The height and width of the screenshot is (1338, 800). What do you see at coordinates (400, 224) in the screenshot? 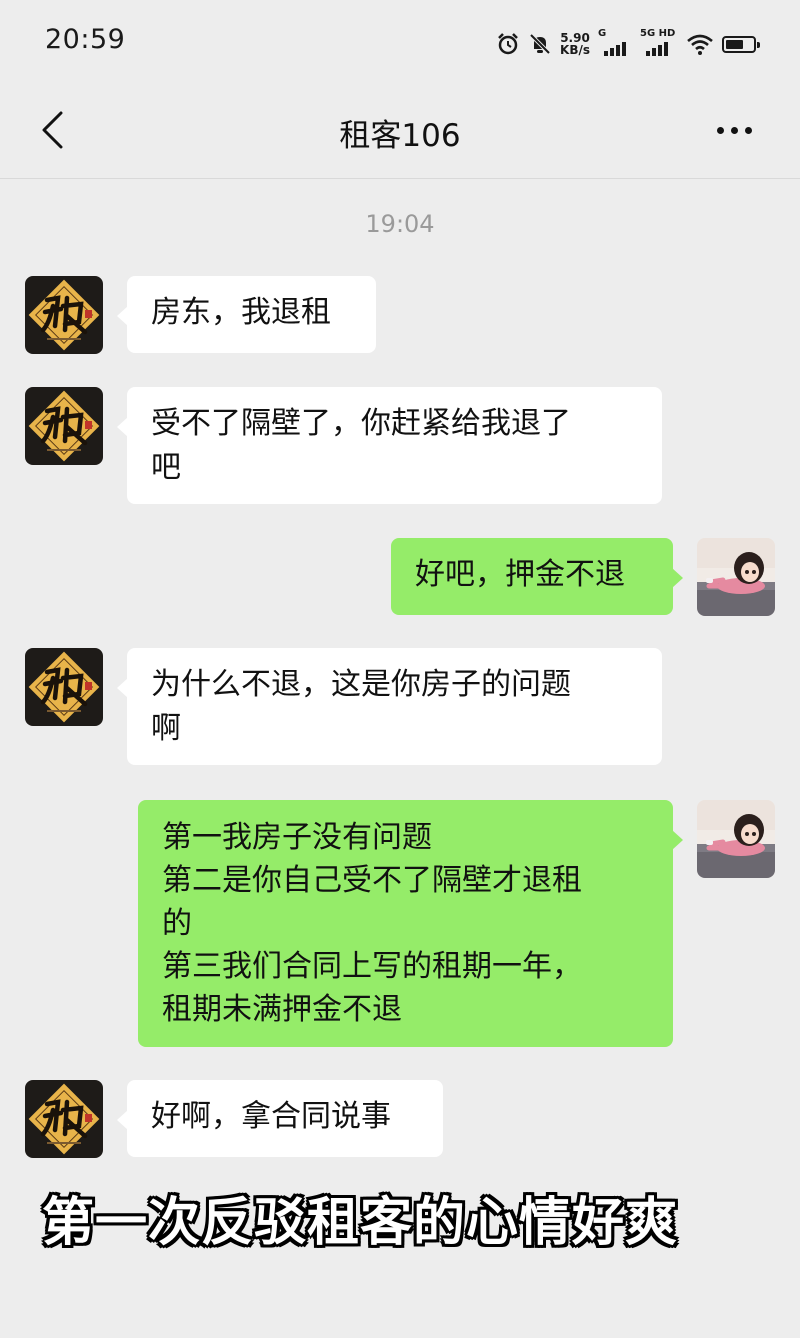
I see `message-timestamp: 19:04` at bounding box center [400, 224].